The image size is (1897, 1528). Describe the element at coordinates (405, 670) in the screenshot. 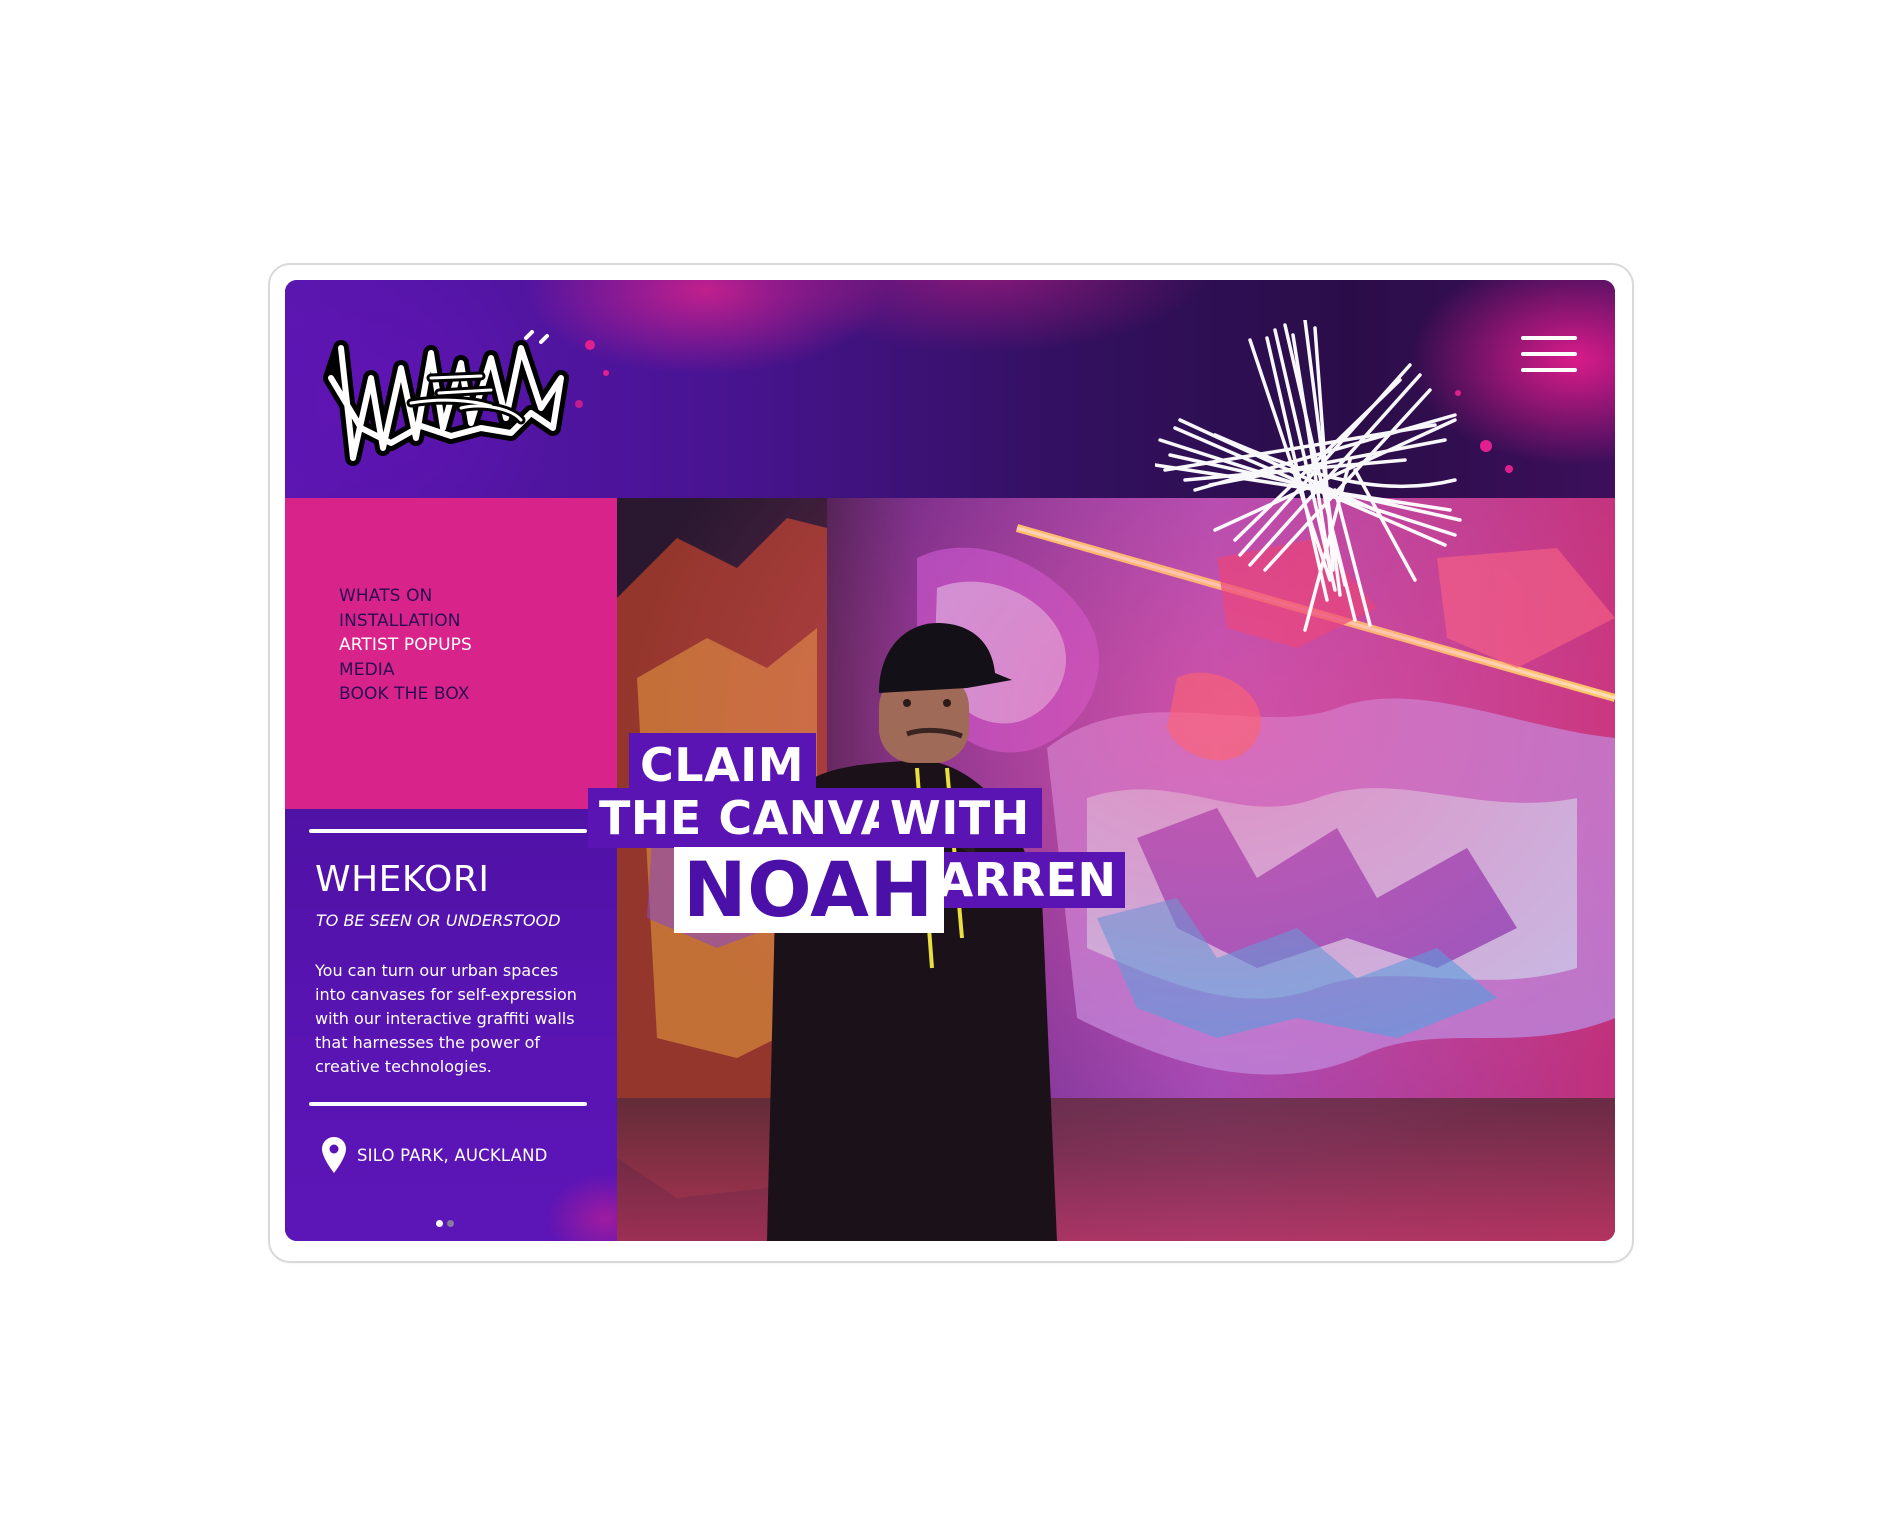

I see `nav-item-media: MEDIA` at that location.